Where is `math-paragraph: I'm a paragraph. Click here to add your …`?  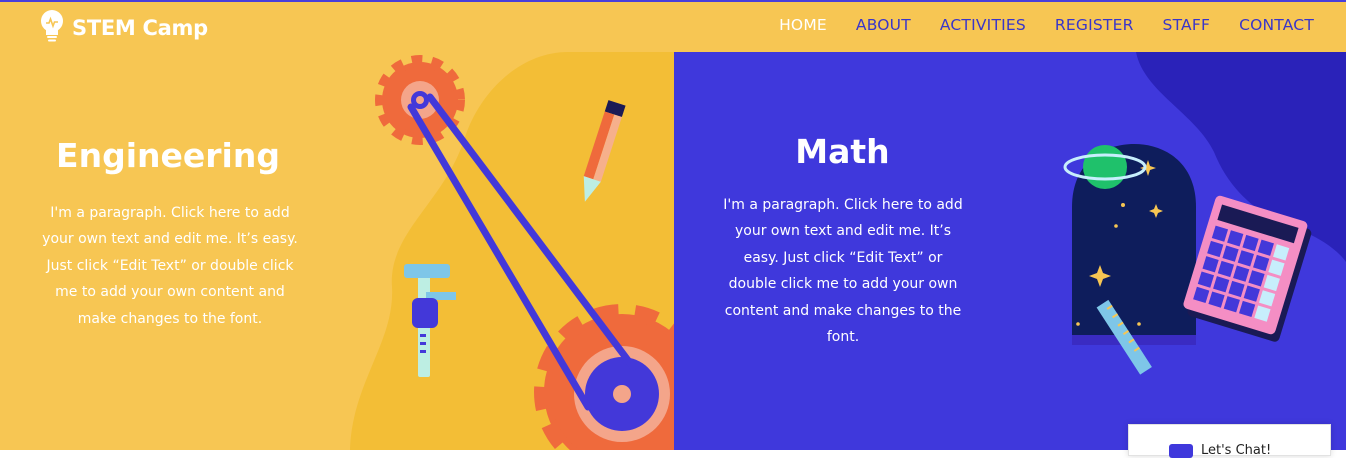 math-paragraph: I'm a paragraph. Click here to add your … is located at coordinates (843, 271).